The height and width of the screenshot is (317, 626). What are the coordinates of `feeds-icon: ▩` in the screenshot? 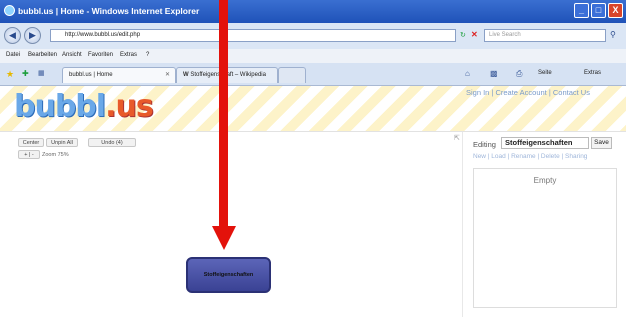 It's located at (494, 73).